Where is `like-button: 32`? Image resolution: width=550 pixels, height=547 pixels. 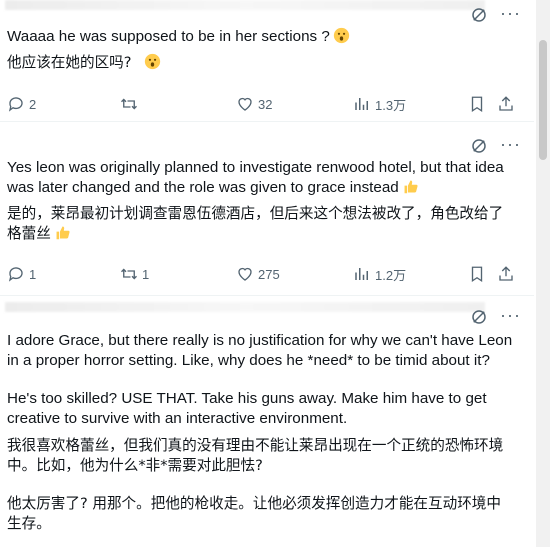 like-button: 32 is located at coordinates (254, 104).